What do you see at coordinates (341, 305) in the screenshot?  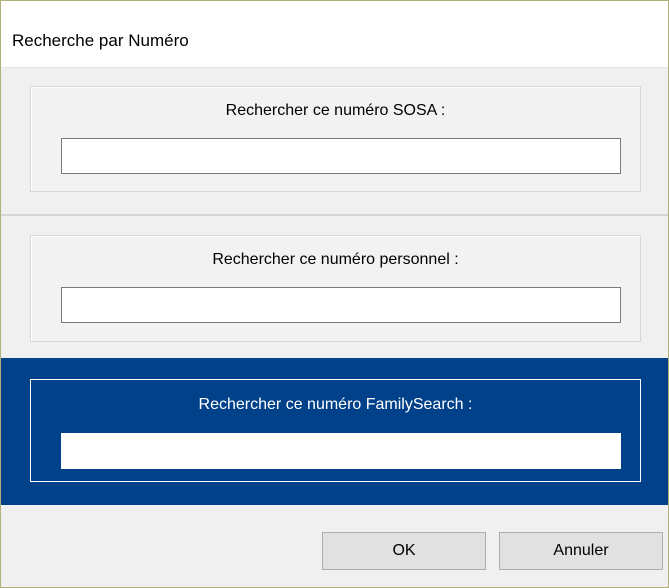 I see `personal-number-input` at bounding box center [341, 305].